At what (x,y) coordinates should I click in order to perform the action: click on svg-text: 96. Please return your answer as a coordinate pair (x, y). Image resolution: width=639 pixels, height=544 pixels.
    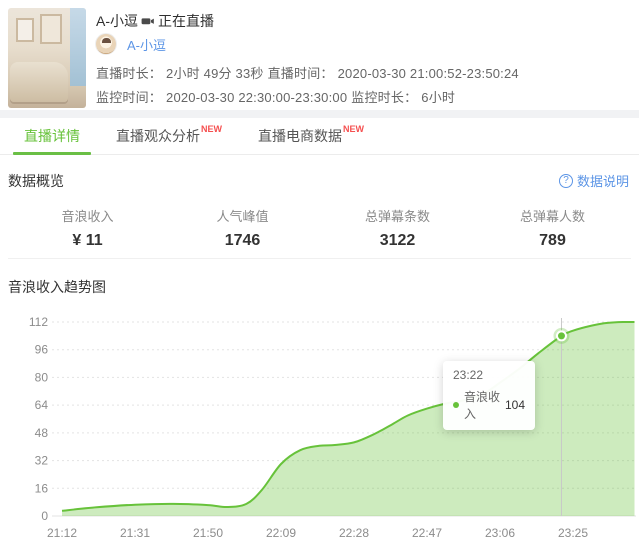
    Looking at the image, I should click on (42, 350).